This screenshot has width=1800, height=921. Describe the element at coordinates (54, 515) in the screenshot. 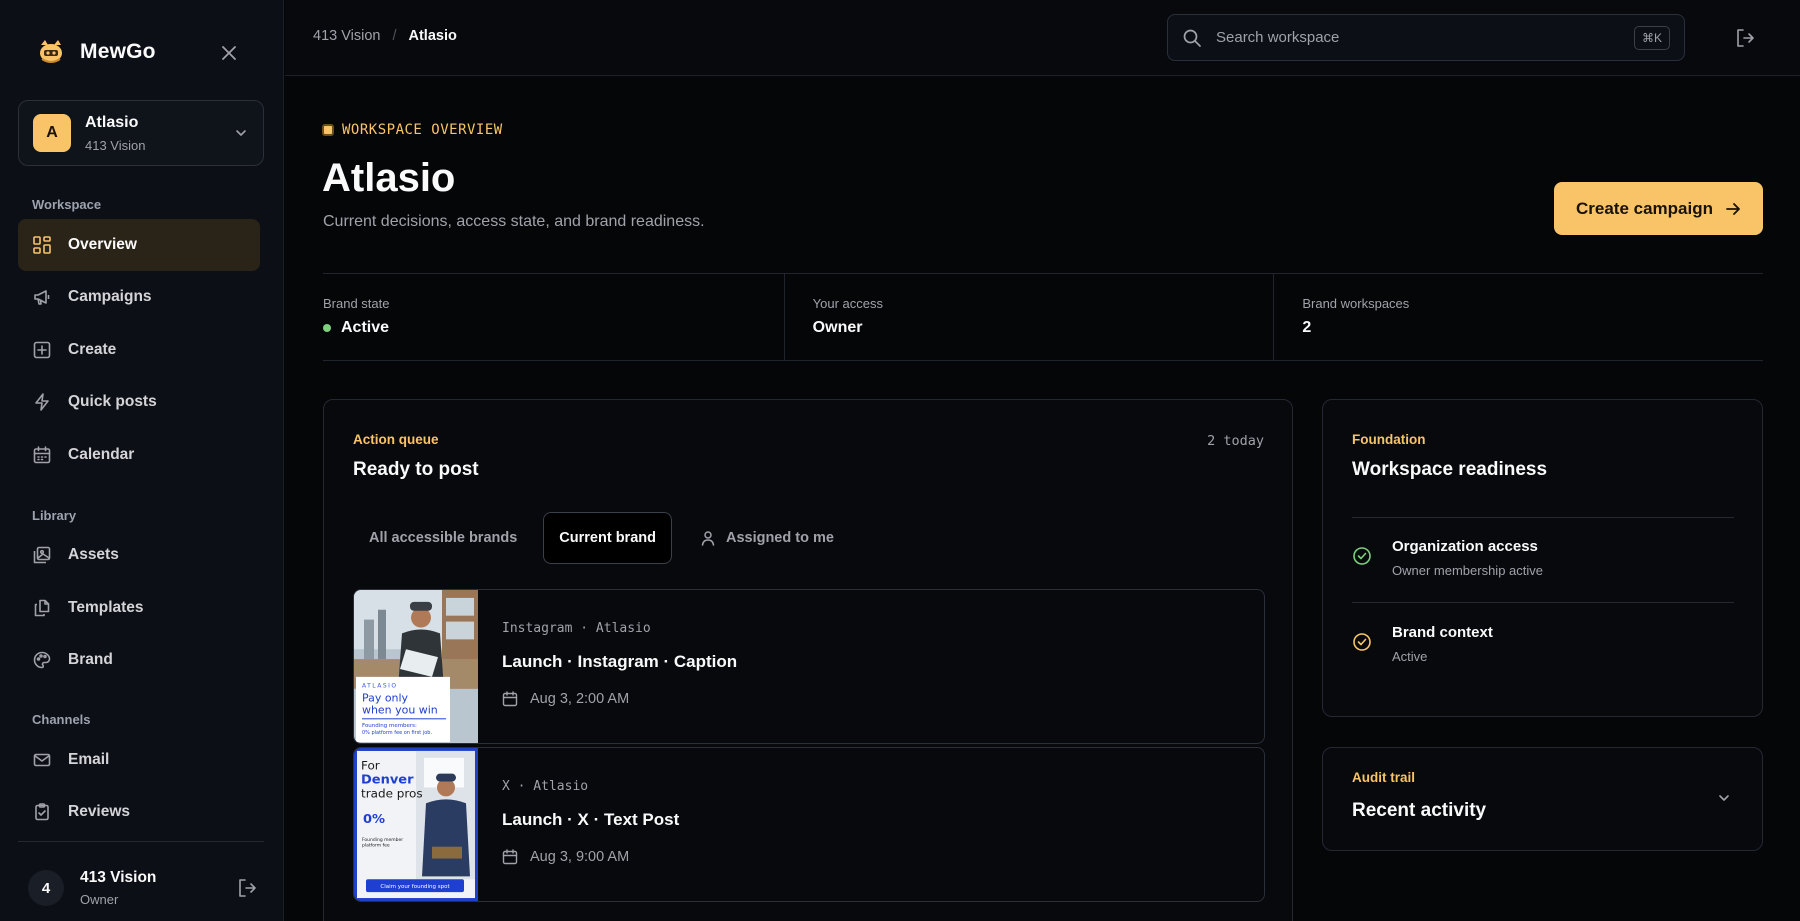

I see `nav-section-library: Library` at that location.